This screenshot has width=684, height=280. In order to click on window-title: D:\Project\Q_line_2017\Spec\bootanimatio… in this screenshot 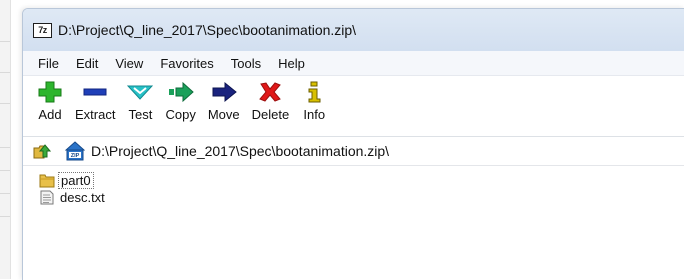, I will do `click(207, 30)`.